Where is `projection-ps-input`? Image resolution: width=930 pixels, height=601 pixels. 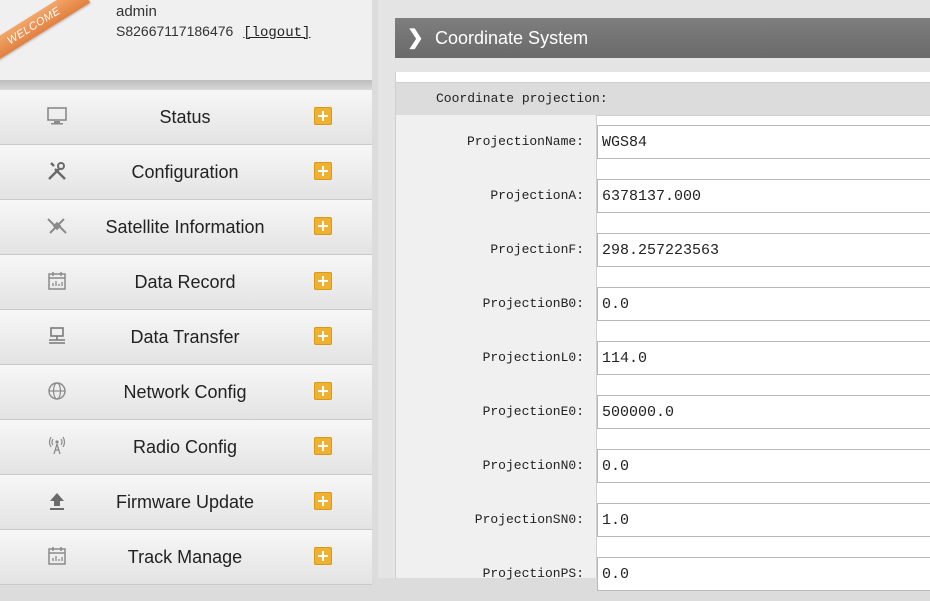
projection-ps-input is located at coordinates (763, 574).